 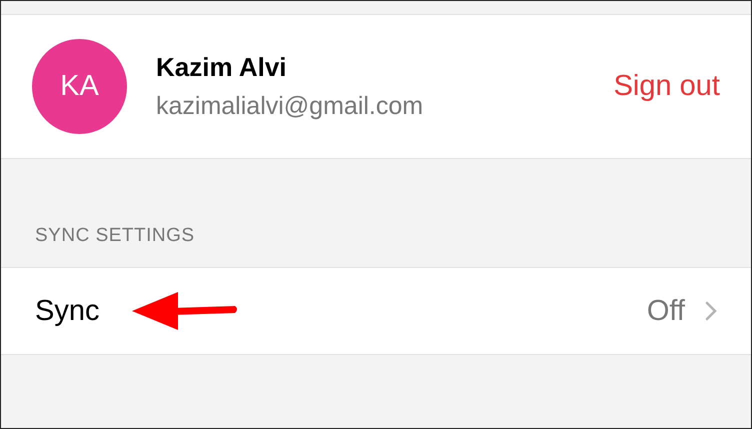 I want to click on sign-out-link: Sign out, so click(x=667, y=86).